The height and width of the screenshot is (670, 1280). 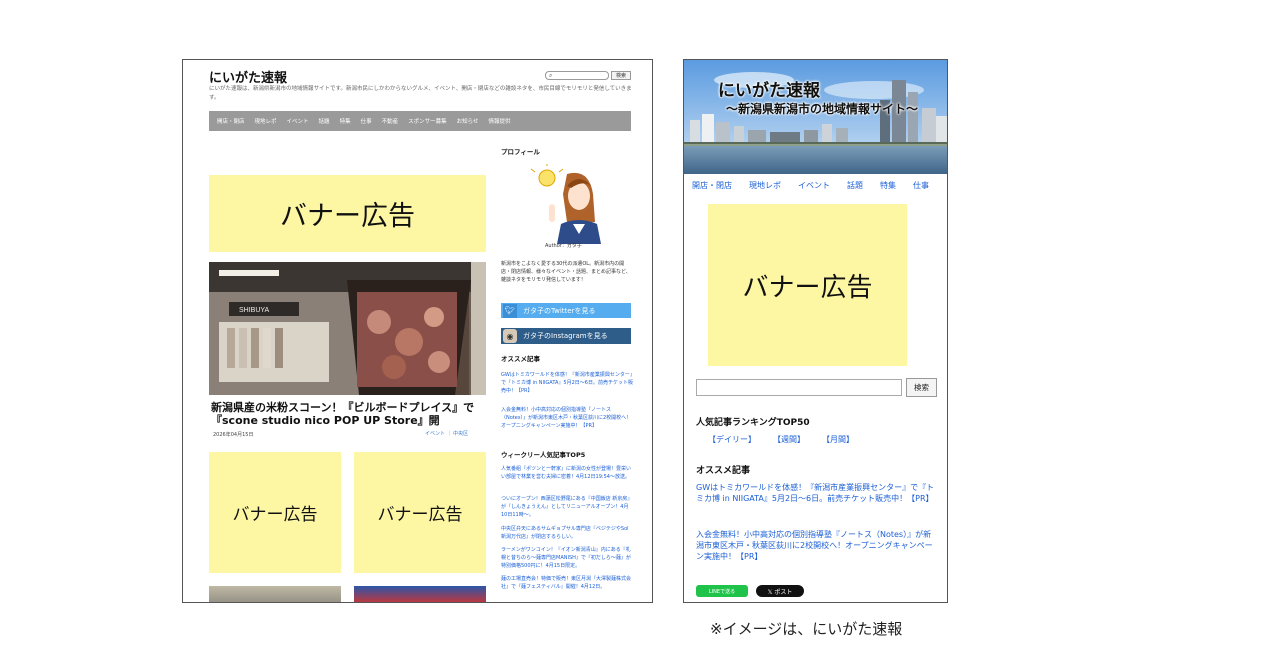 What do you see at coordinates (822, 109) in the screenshot?
I see `hero-subtitle: 〜新潟県新潟市の地域情報サイト〜` at bounding box center [822, 109].